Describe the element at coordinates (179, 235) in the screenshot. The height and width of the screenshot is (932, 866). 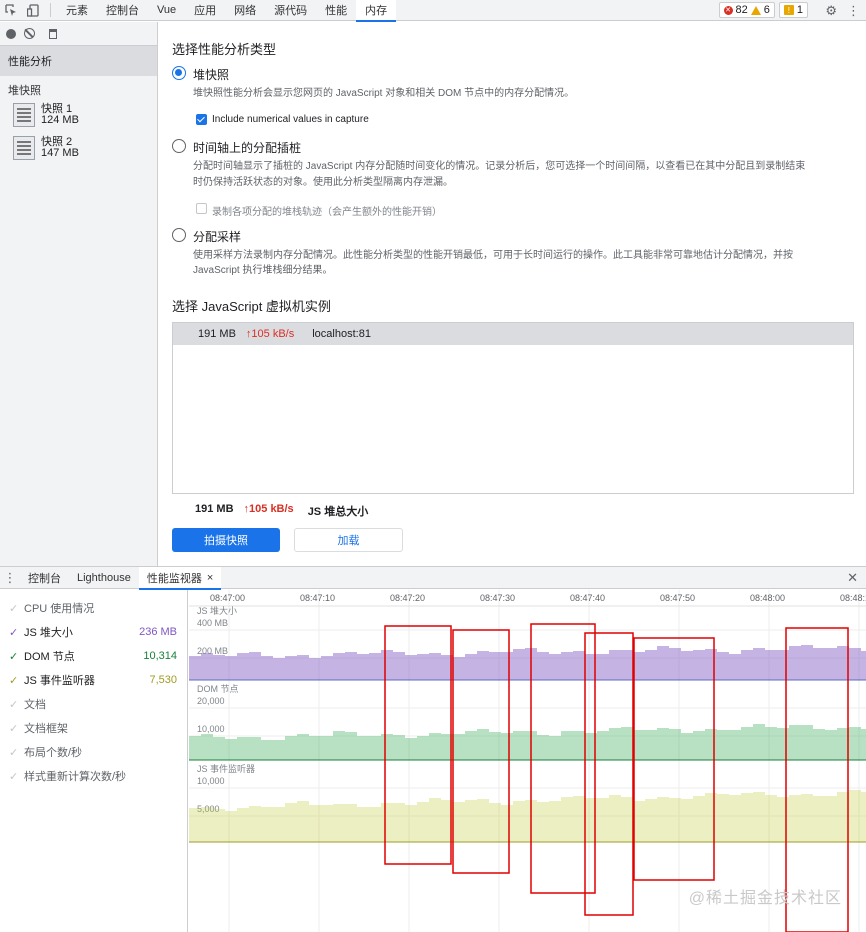
I see `radio-allocation-sampling` at that location.